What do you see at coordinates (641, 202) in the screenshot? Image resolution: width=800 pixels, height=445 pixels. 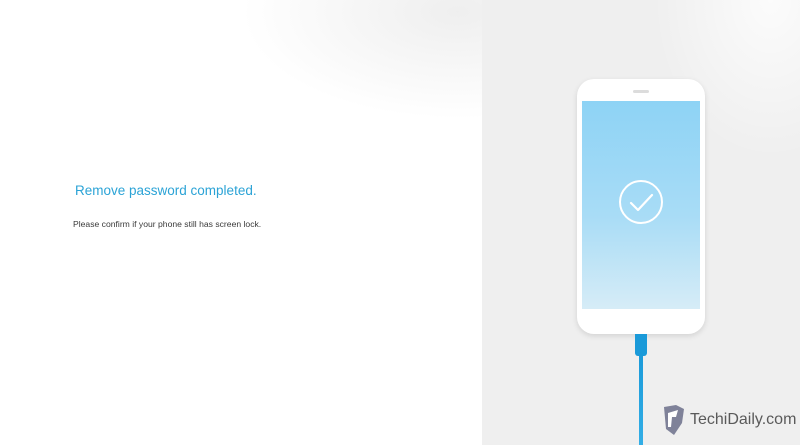 I see `check-circle-icon` at bounding box center [641, 202].